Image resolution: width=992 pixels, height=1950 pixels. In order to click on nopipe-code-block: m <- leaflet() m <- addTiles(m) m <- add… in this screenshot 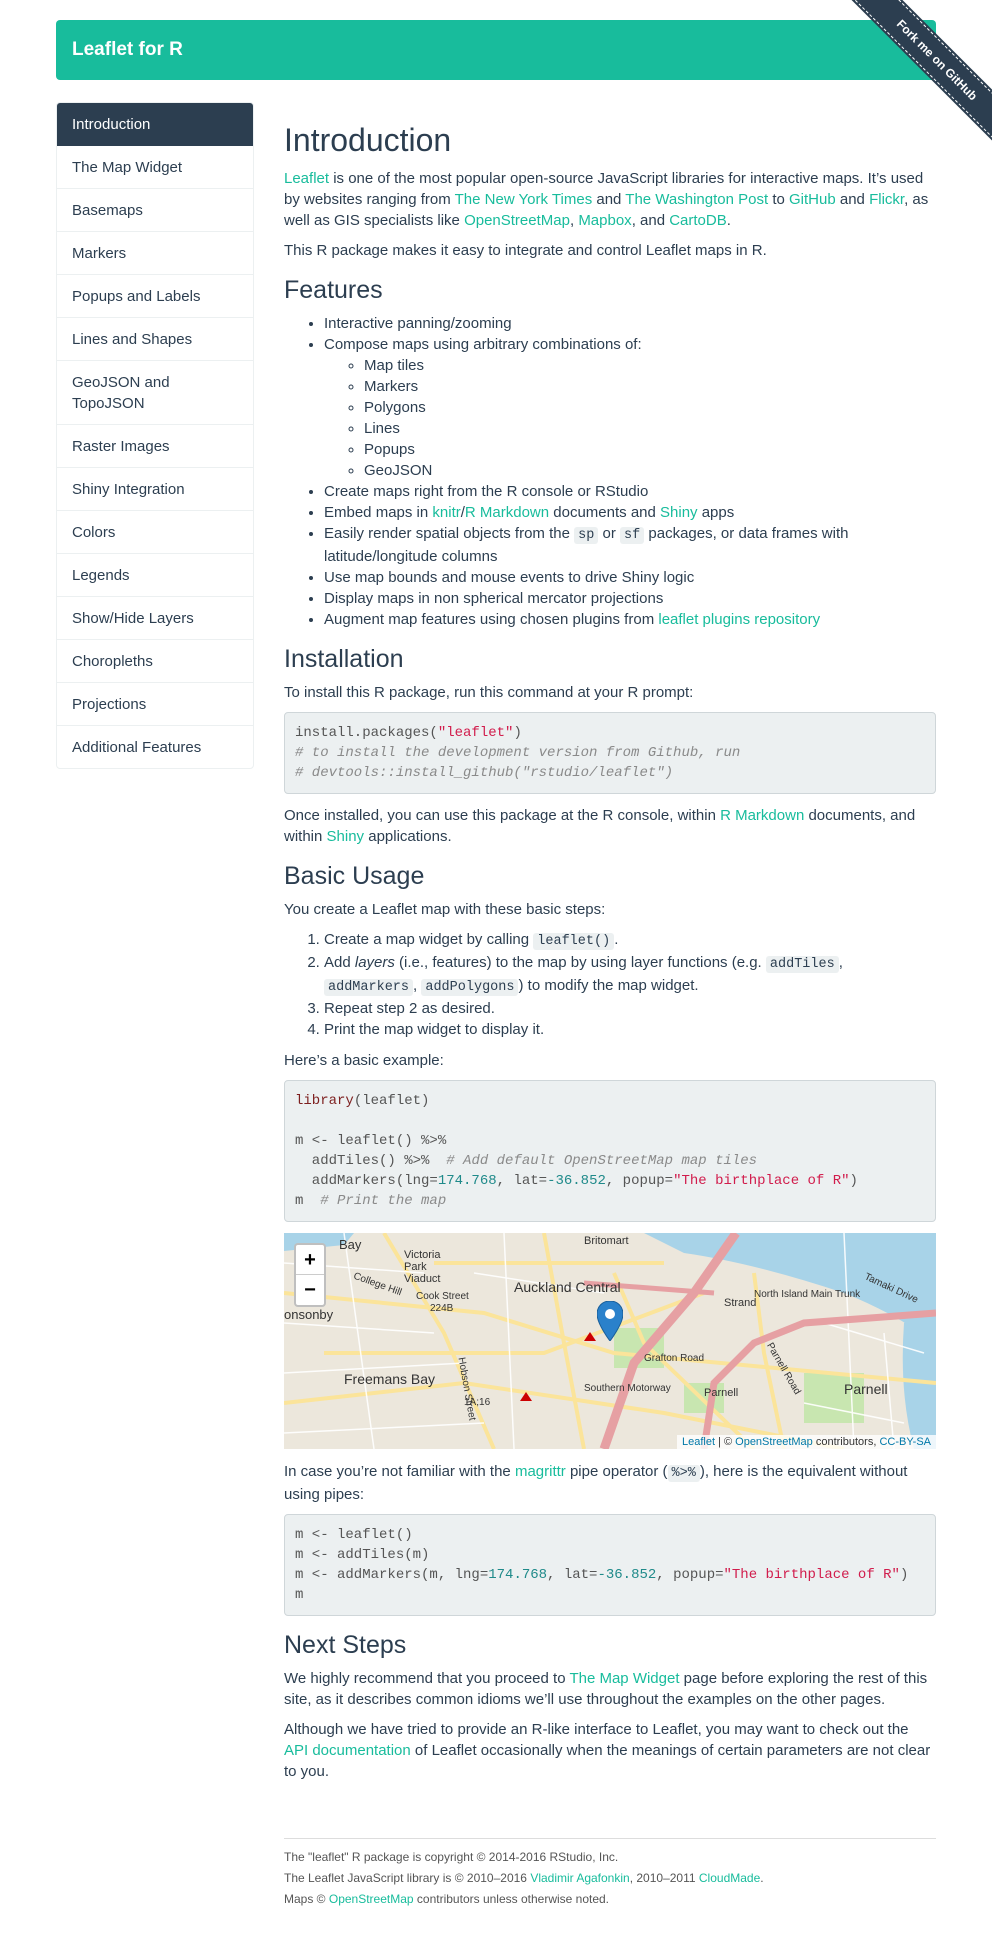, I will do `click(610, 1565)`.